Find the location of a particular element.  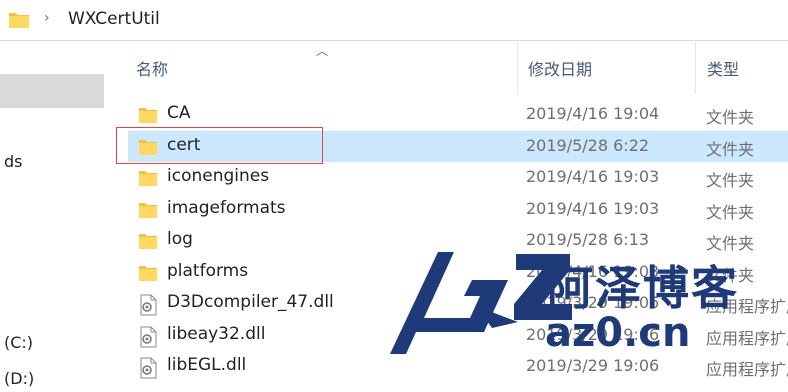

file-row: CA 2019/4/16 19:04 文件夹 is located at coordinates (458, 114).